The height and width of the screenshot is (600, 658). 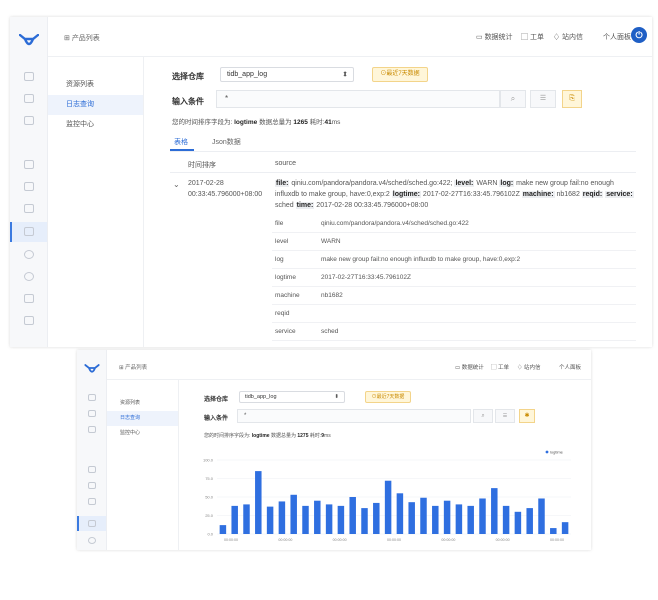 What do you see at coordinates (572, 99) in the screenshot?
I see `export-button: ⎘` at bounding box center [572, 99].